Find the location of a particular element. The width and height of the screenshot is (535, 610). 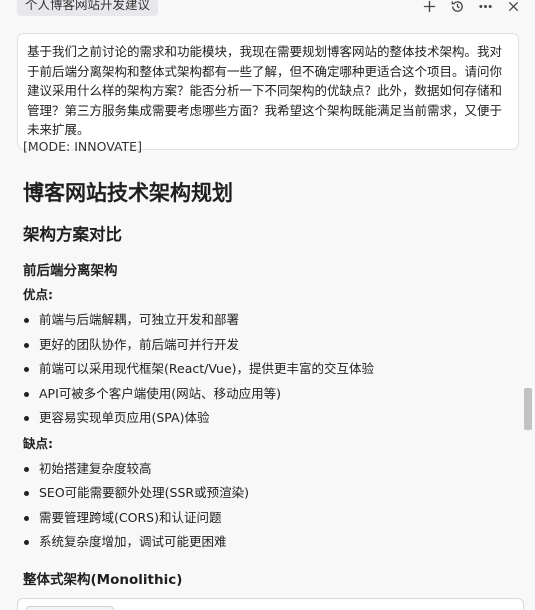

top-bar: 个人博客网站开发建议 is located at coordinates (267, 9).